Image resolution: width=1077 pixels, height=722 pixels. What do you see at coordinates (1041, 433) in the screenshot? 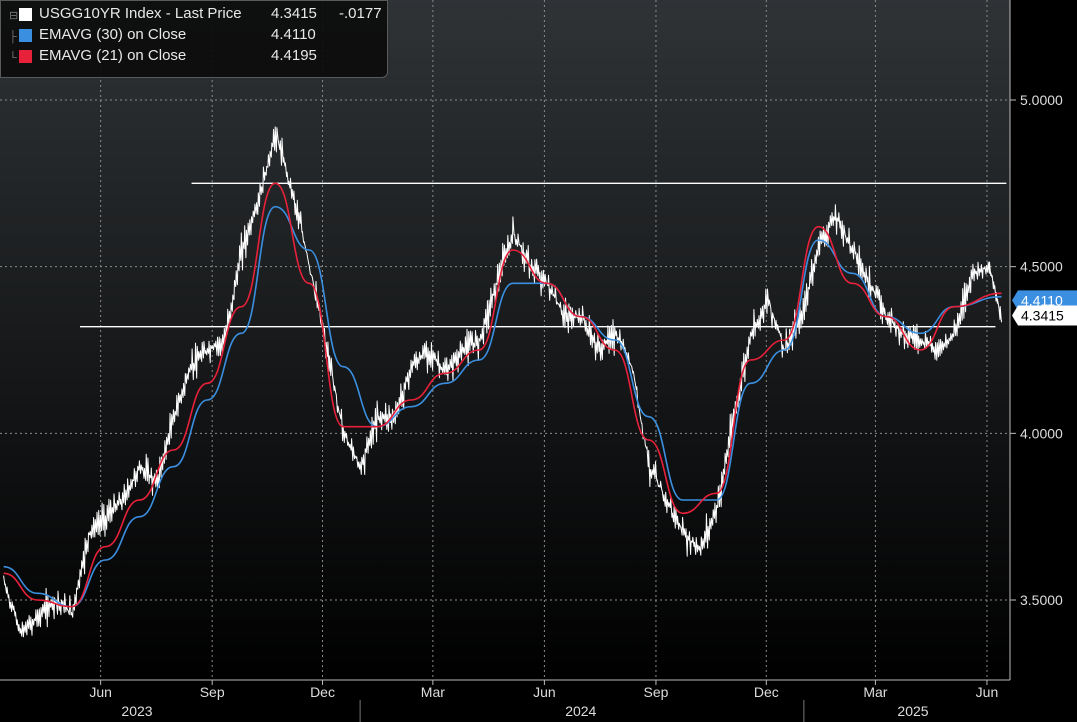
I see `y-tick-label: 4.0000` at bounding box center [1041, 433].